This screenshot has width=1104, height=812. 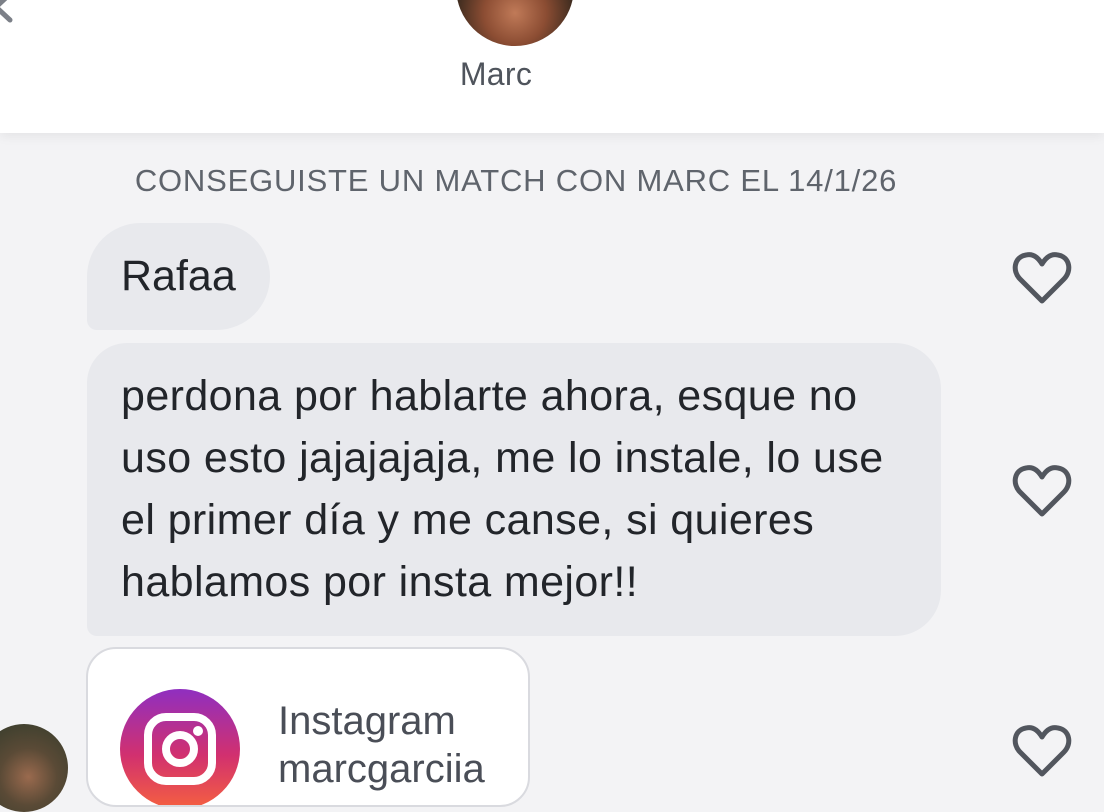 What do you see at coordinates (34, 768) in the screenshot?
I see `sender-avatar` at bounding box center [34, 768].